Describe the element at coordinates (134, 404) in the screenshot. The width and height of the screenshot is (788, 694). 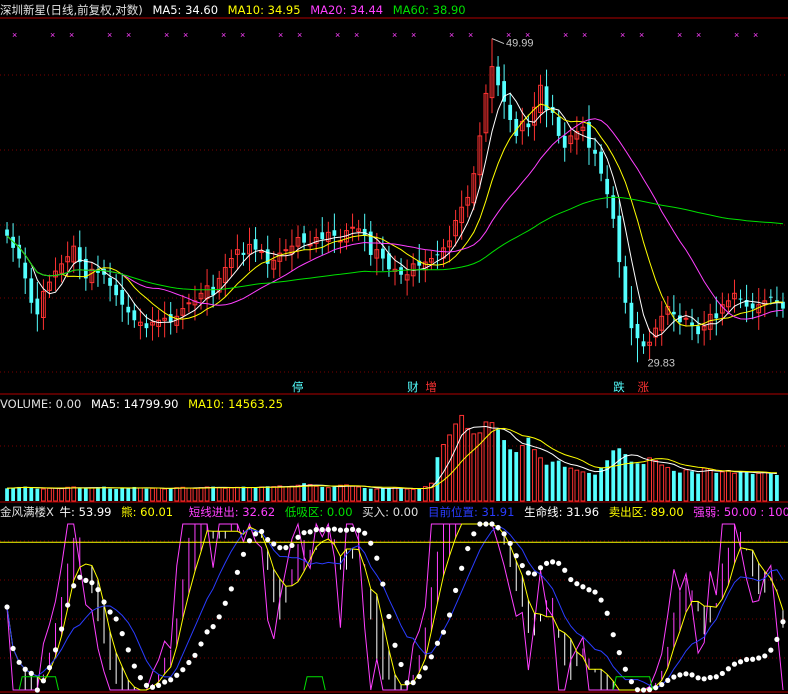
I see `volume-ma5: MA5: 14799.90` at that location.